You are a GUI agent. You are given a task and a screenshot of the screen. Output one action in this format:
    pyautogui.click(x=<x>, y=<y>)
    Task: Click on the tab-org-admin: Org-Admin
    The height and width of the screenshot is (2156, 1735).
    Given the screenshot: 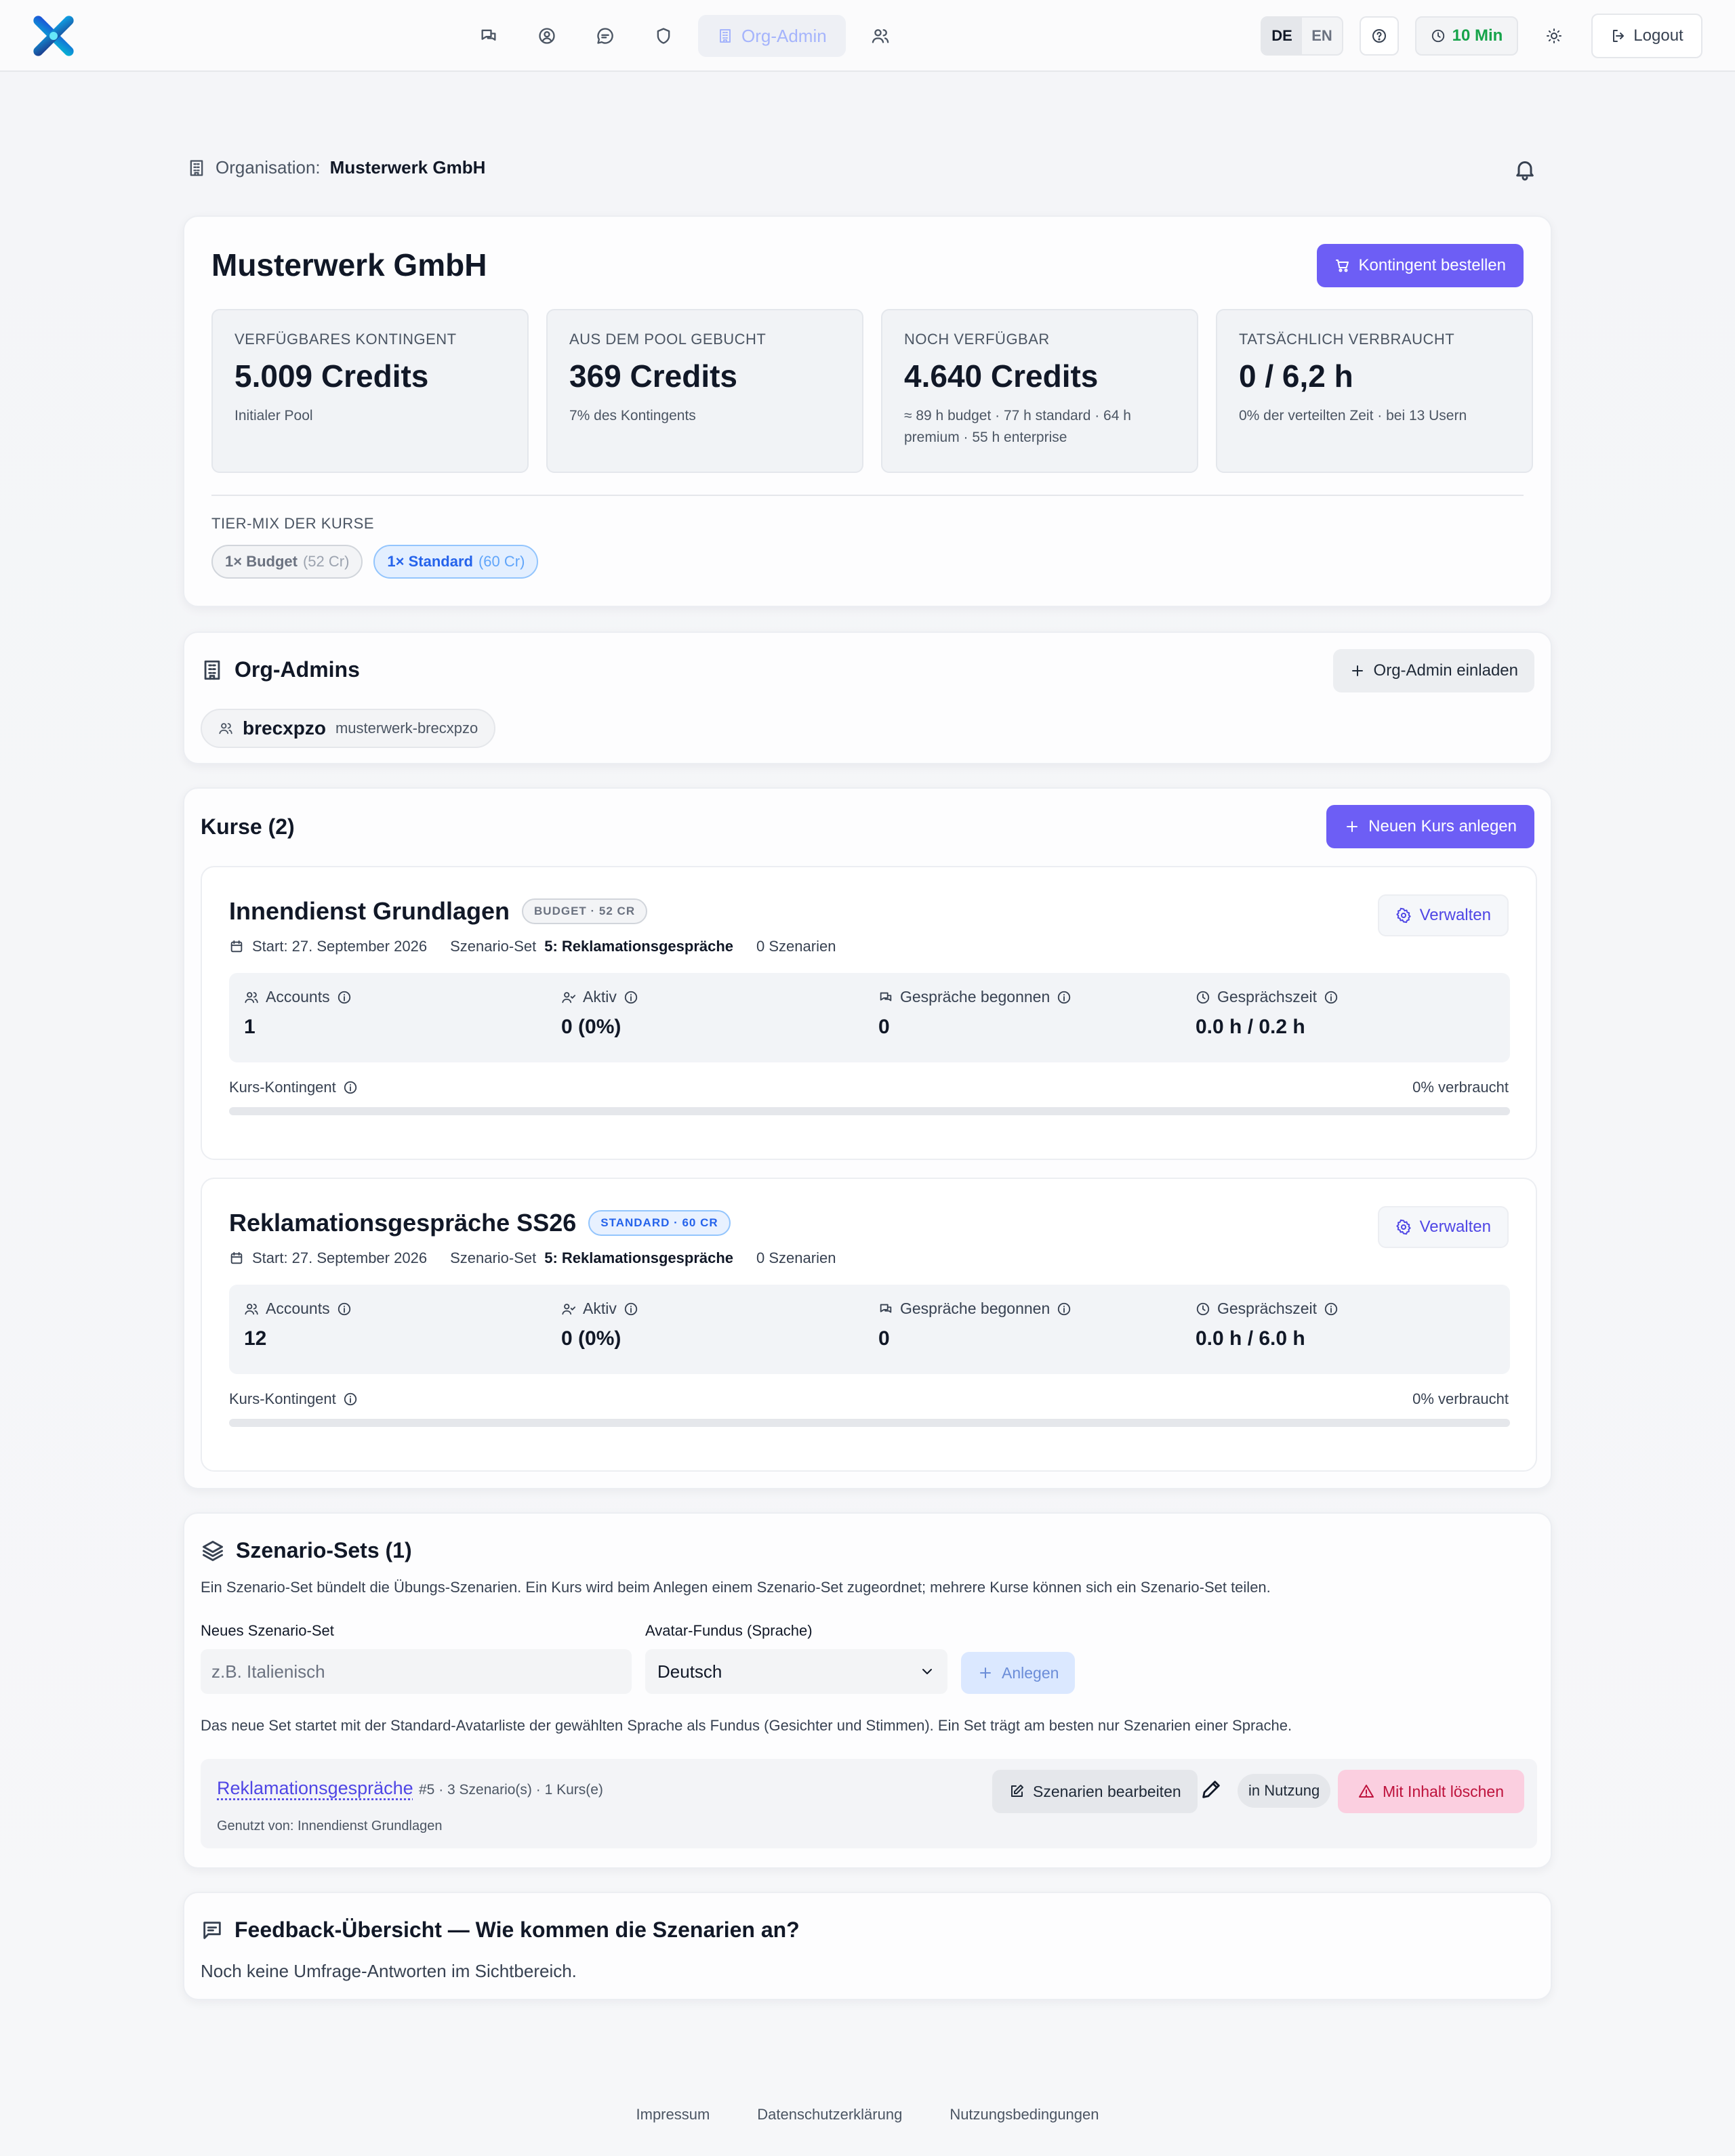 What is the action you would take?
    pyautogui.click(x=772, y=36)
    